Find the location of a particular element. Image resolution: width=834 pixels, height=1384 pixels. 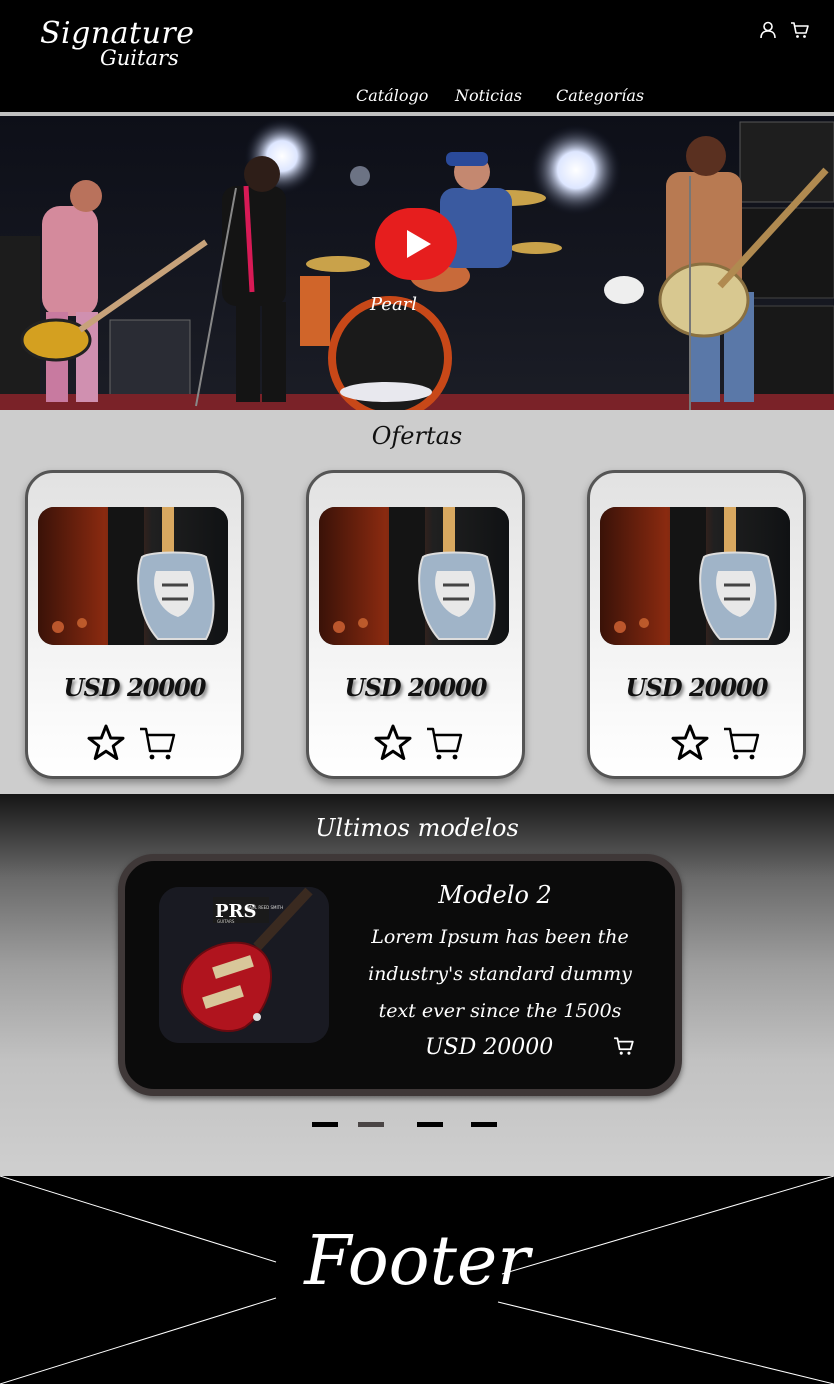

ultimos-title: Ultimos modelos is located at coordinates (417, 828).